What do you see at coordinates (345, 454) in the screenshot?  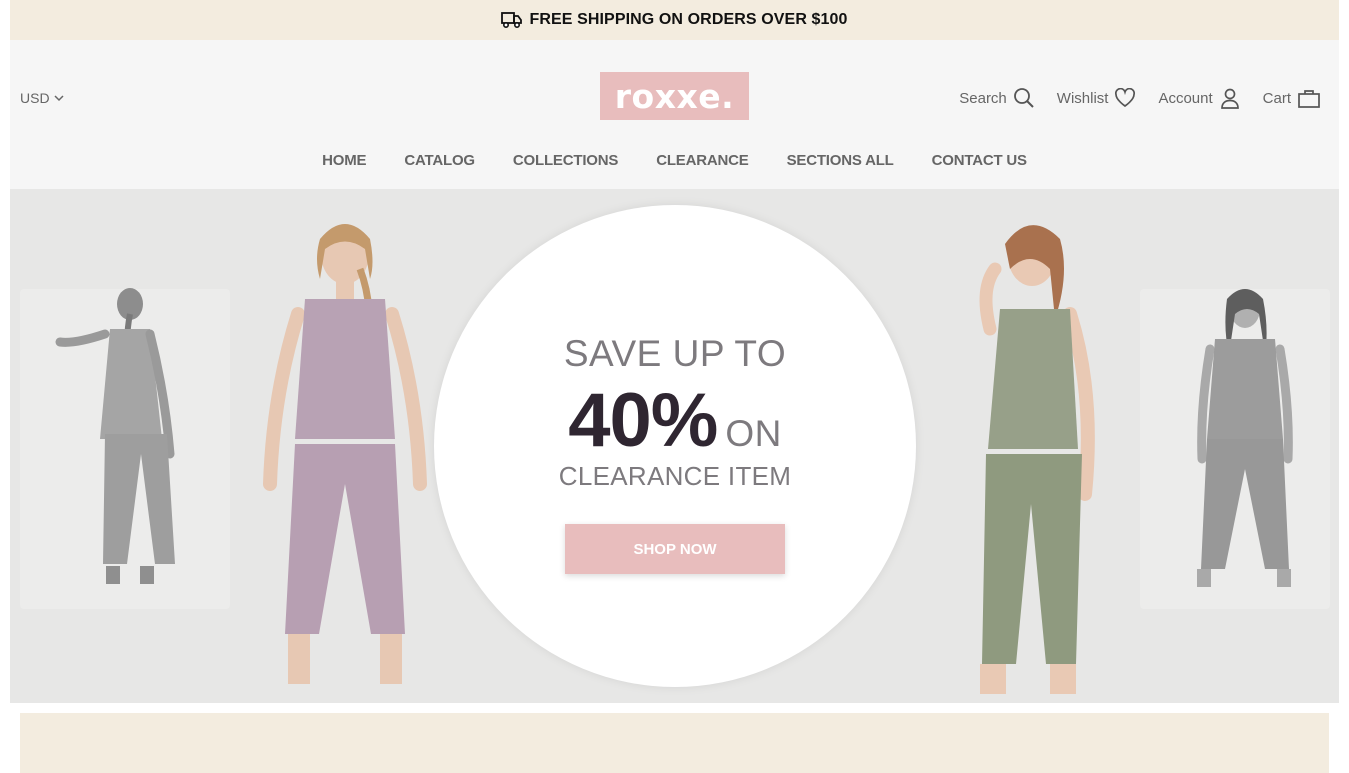 I see `model-image-lilac` at bounding box center [345, 454].